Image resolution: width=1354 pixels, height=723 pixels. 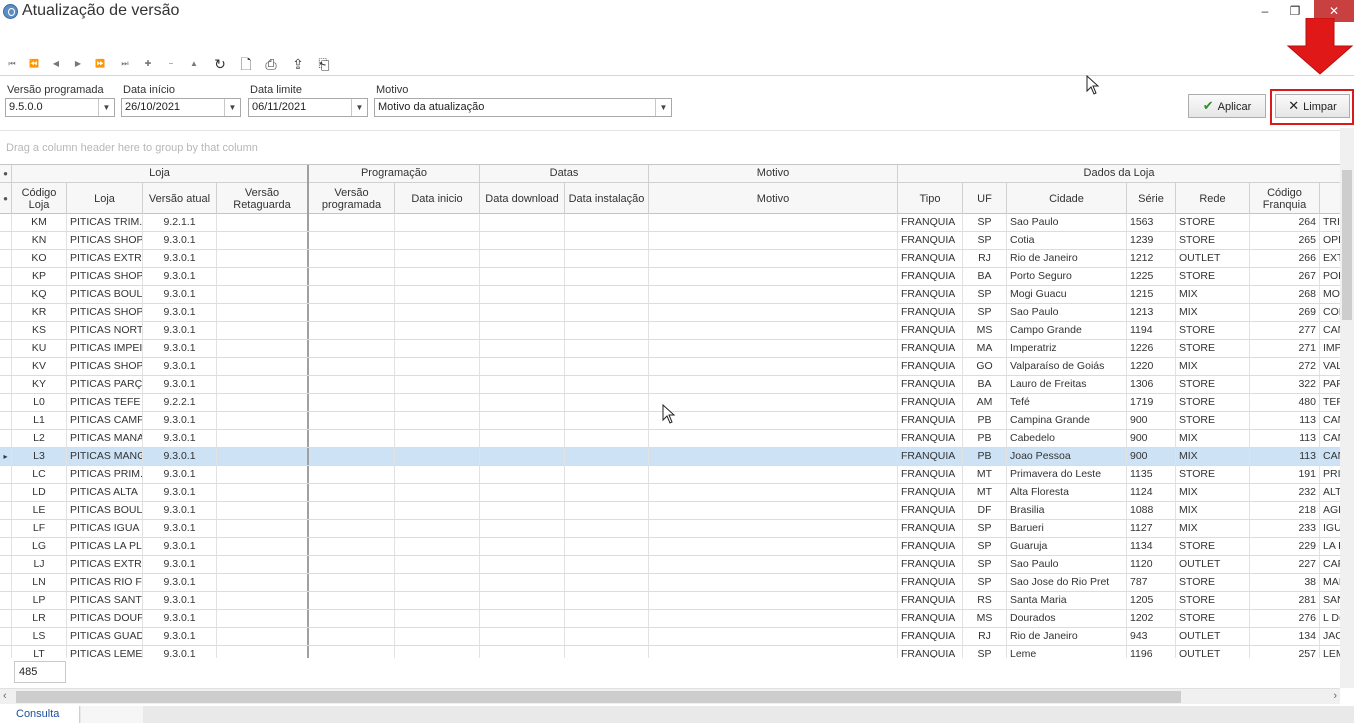 What do you see at coordinates (394, 174) in the screenshot?
I see `band-programacao: Programação` at bounding box center [394, 174].